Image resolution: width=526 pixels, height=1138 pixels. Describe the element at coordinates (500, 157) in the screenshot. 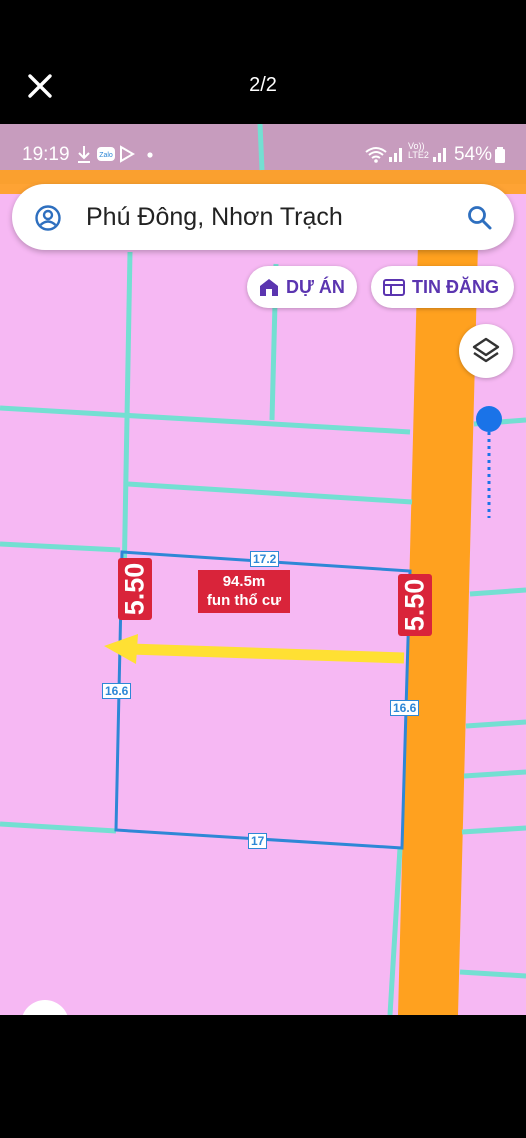

I see `battery-icon` at that location.